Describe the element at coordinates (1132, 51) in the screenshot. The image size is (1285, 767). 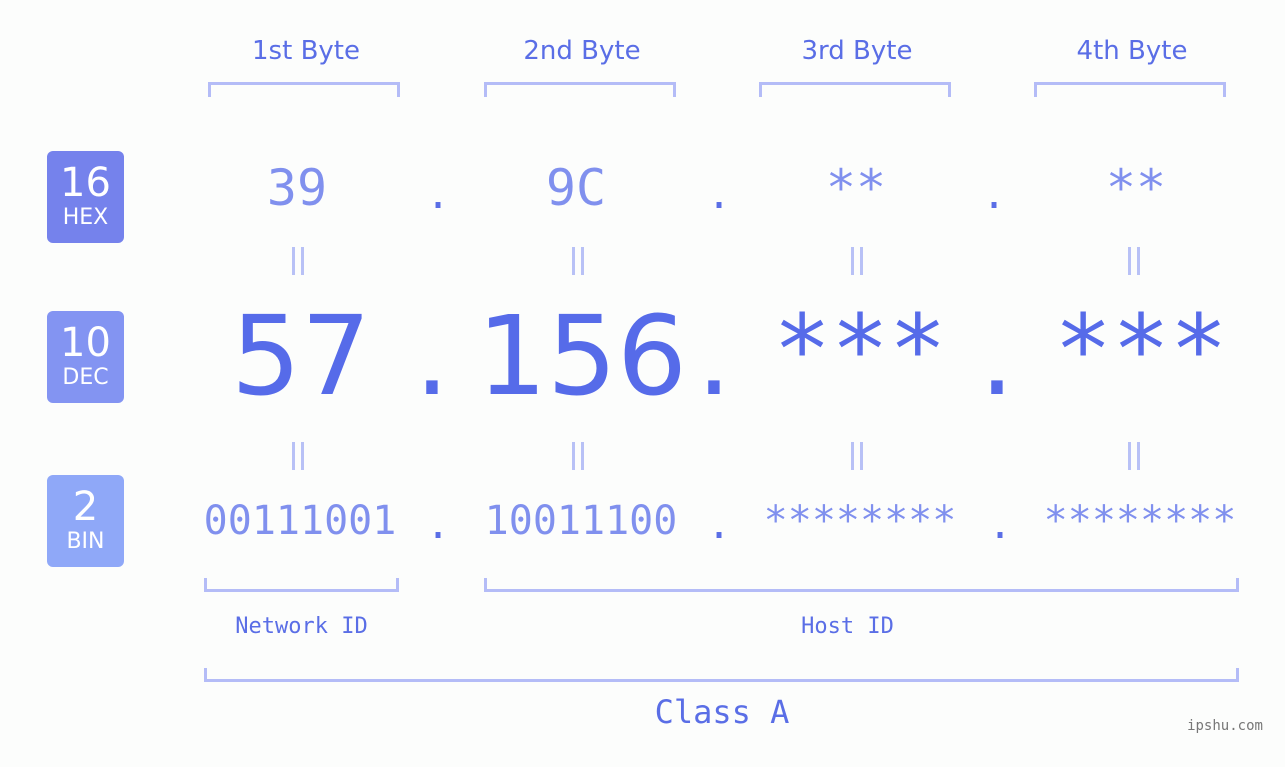
I see `byte-header-4: 4th Byte` at that location.